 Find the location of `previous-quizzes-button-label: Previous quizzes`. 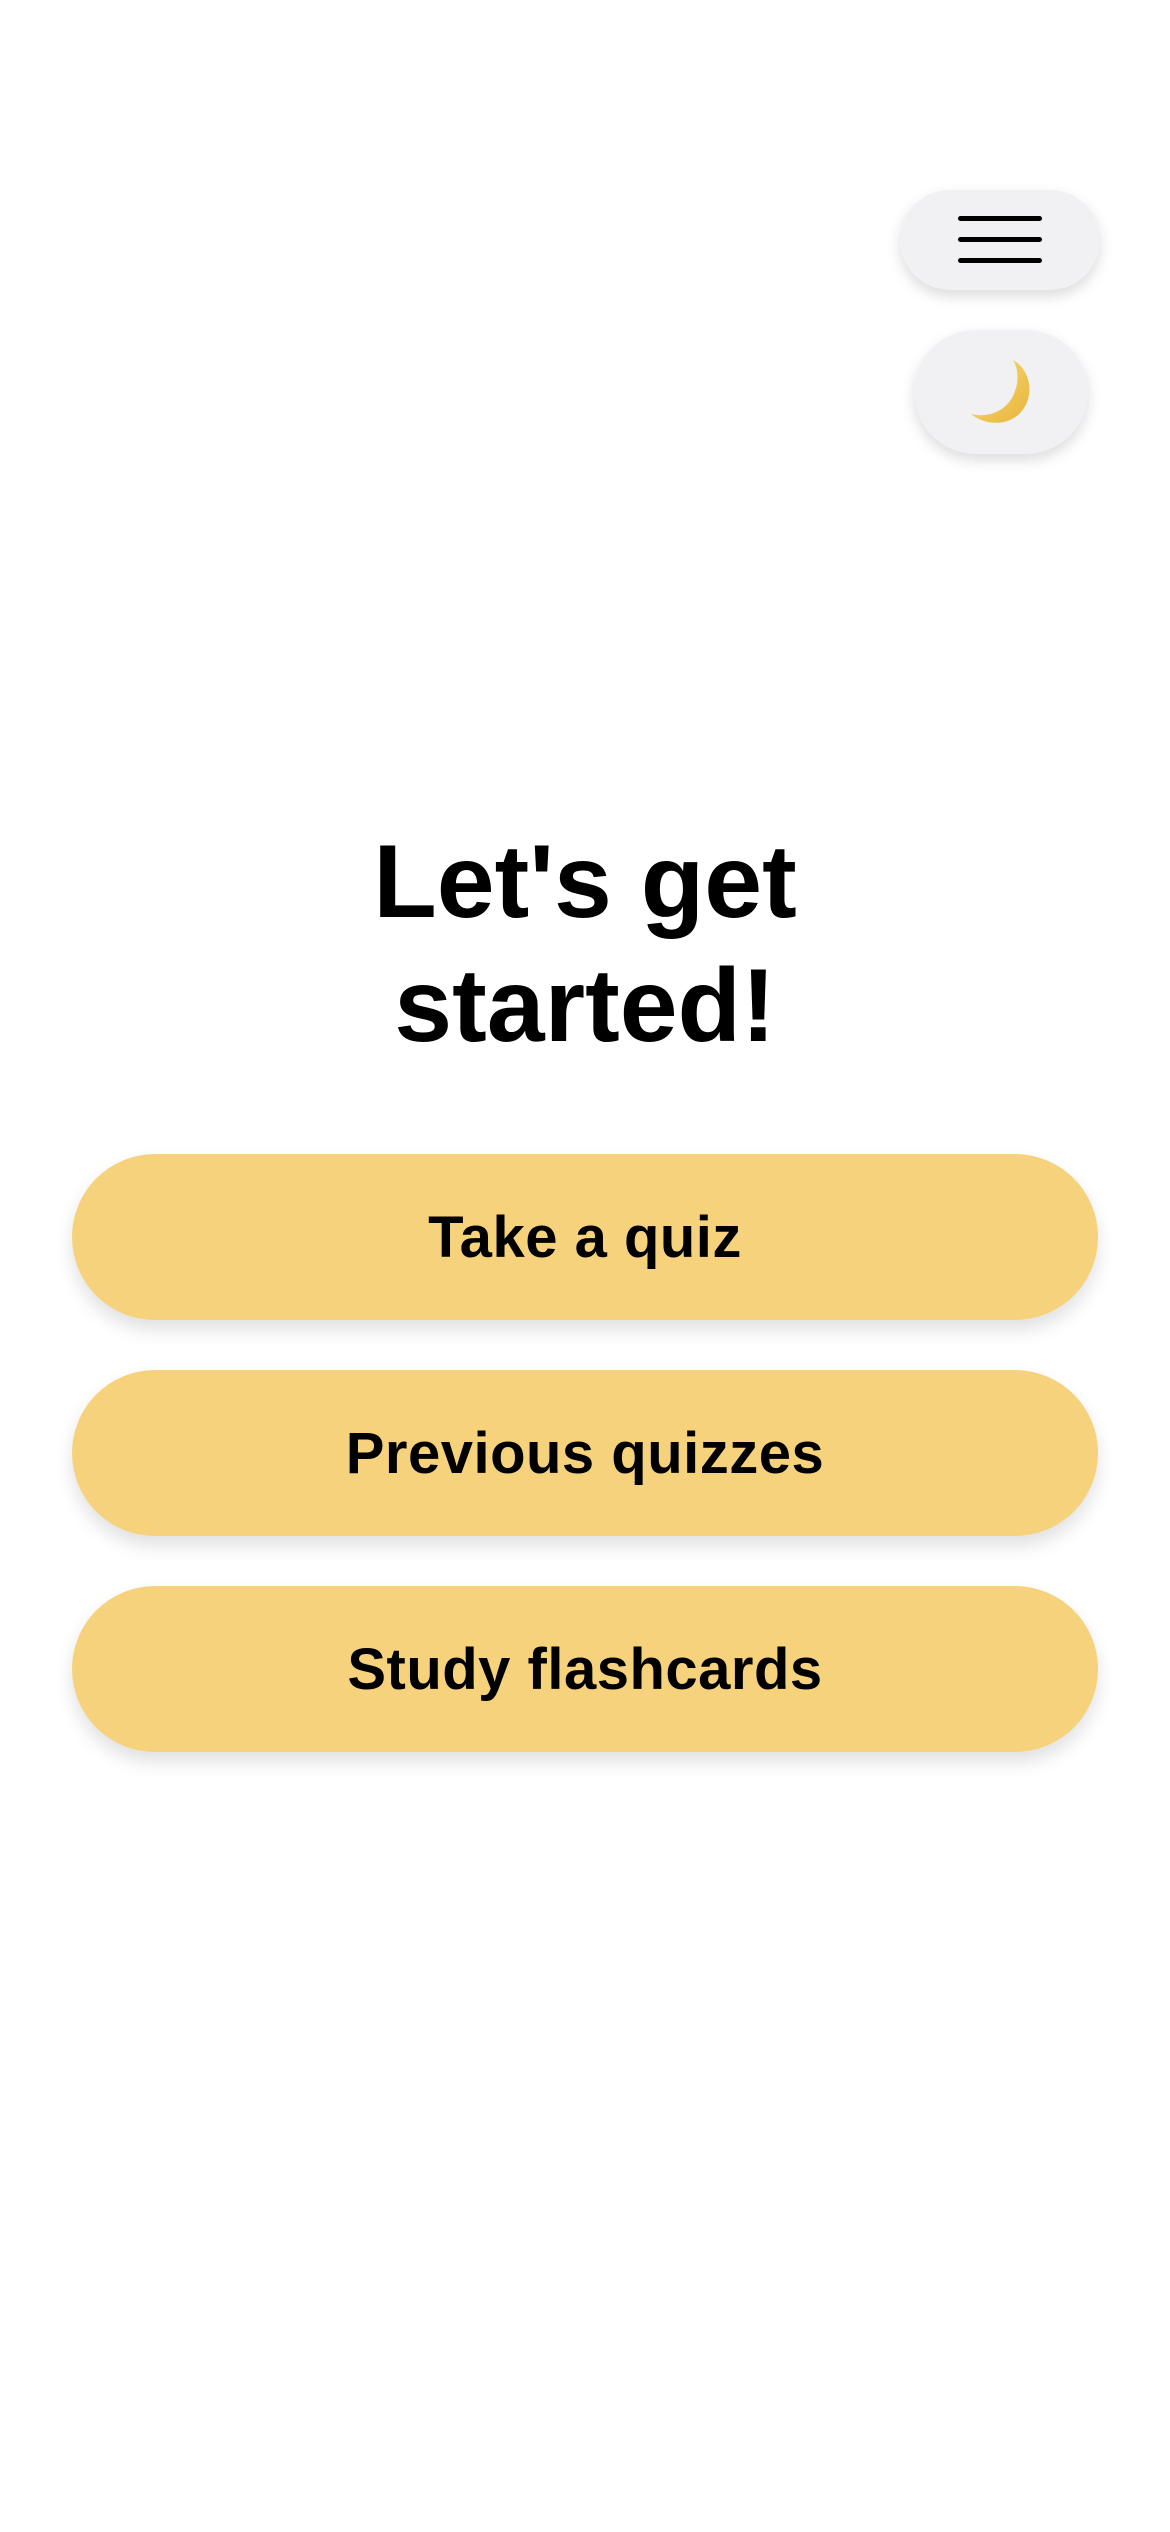

previous-quizzes-button-label: Previous quizzes is located at coordinates (585, 1453).